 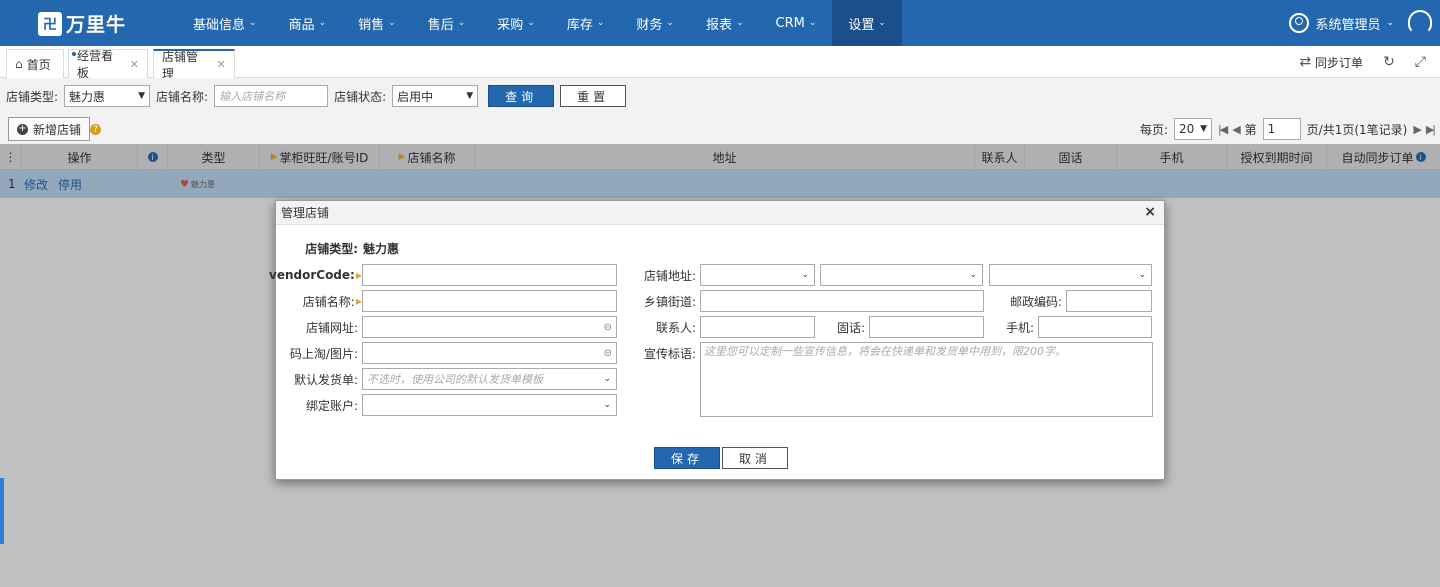 I want to click on link-icon: ⊝, so click(x=607, y=353).